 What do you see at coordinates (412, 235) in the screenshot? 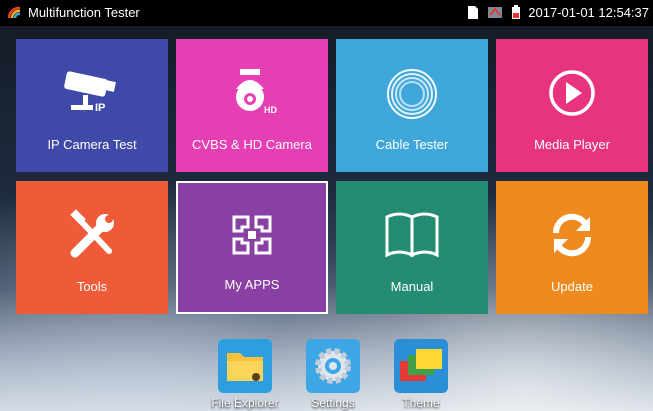
I see `book-icon` at bounding box center [412, 235].